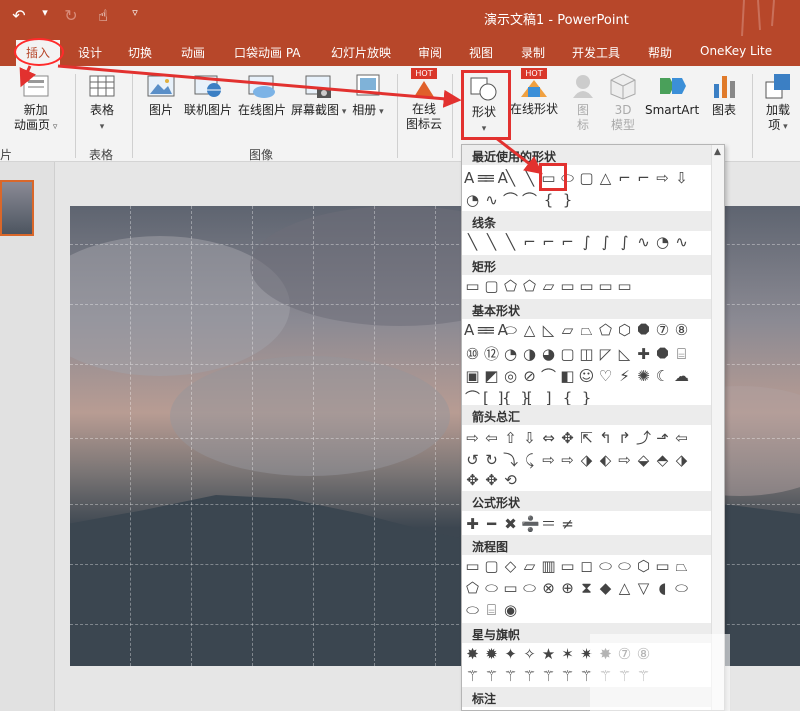 The image size is (800, 711). I want to click on album-button: 相册 ▾, so click(368, 96).